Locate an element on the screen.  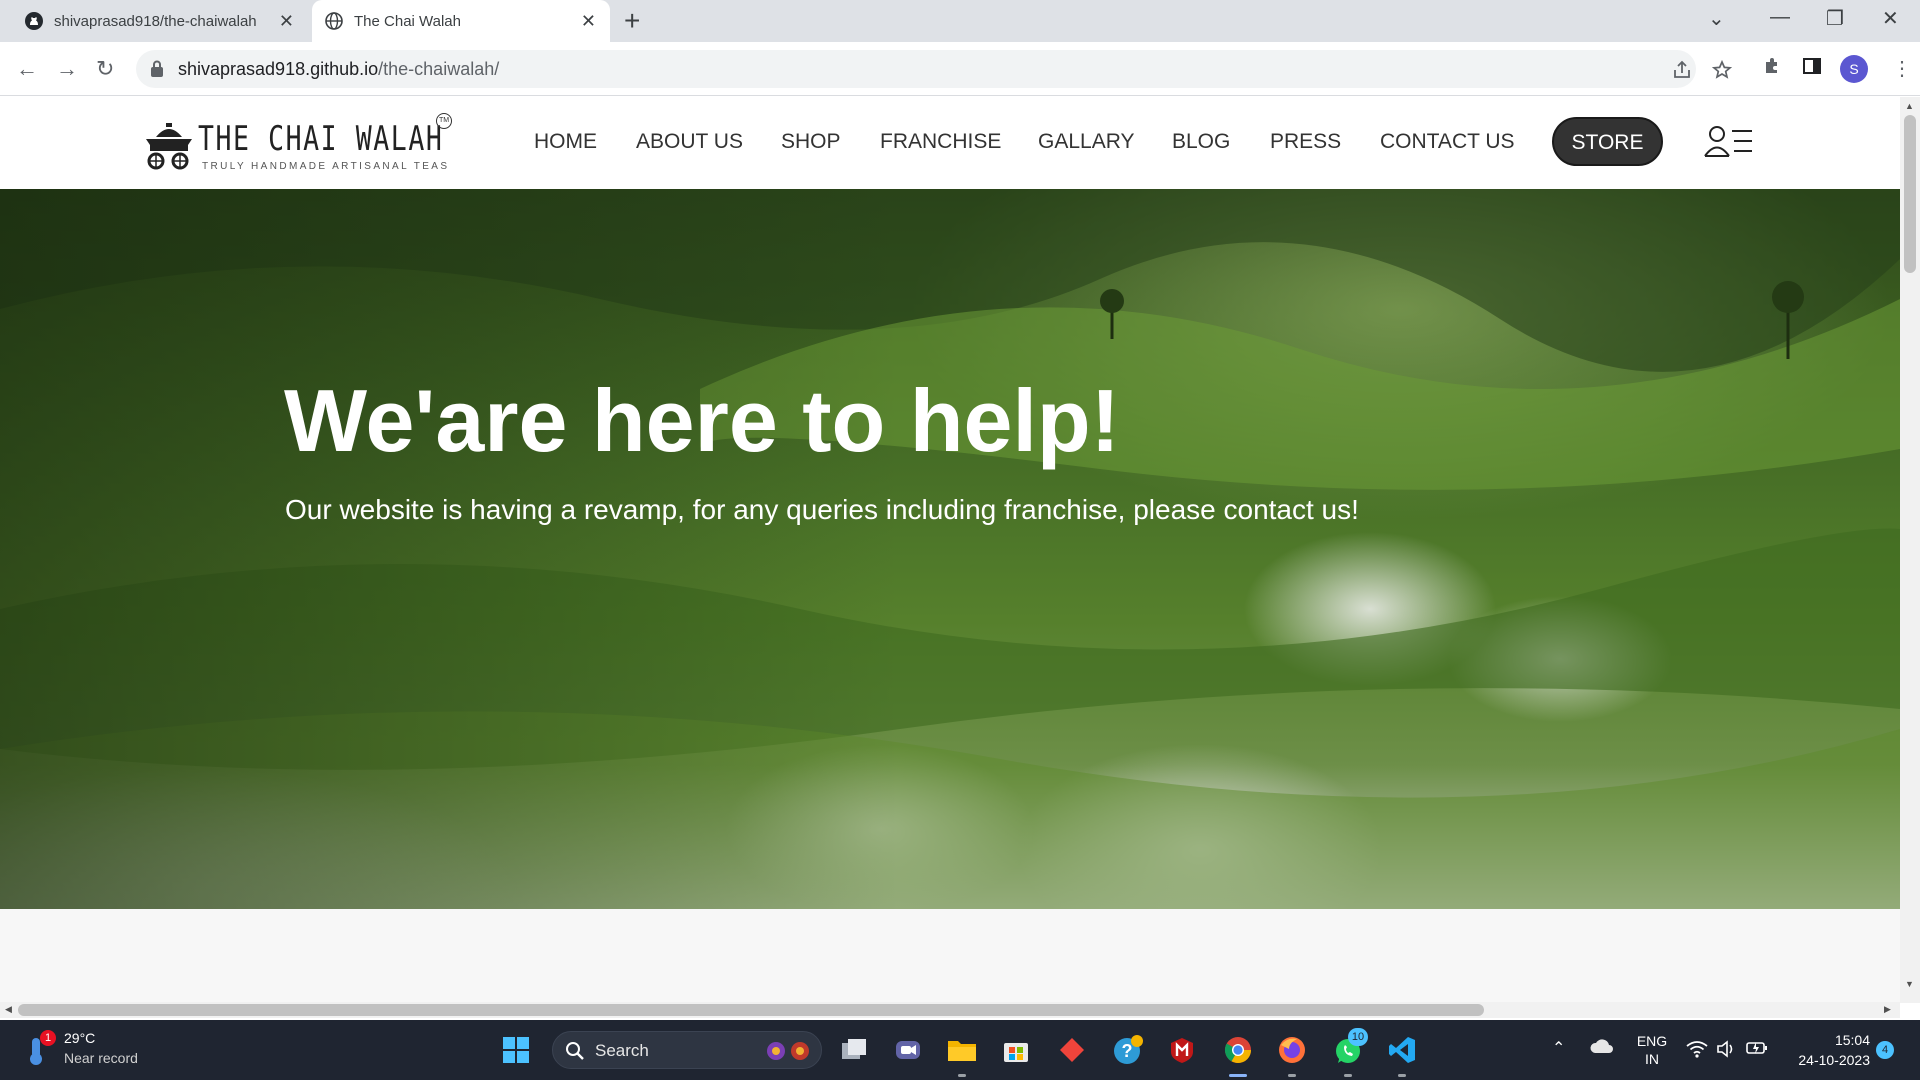
tab-chai-walah: The Chai Walah ✕ is located at coordinates (461, 21).